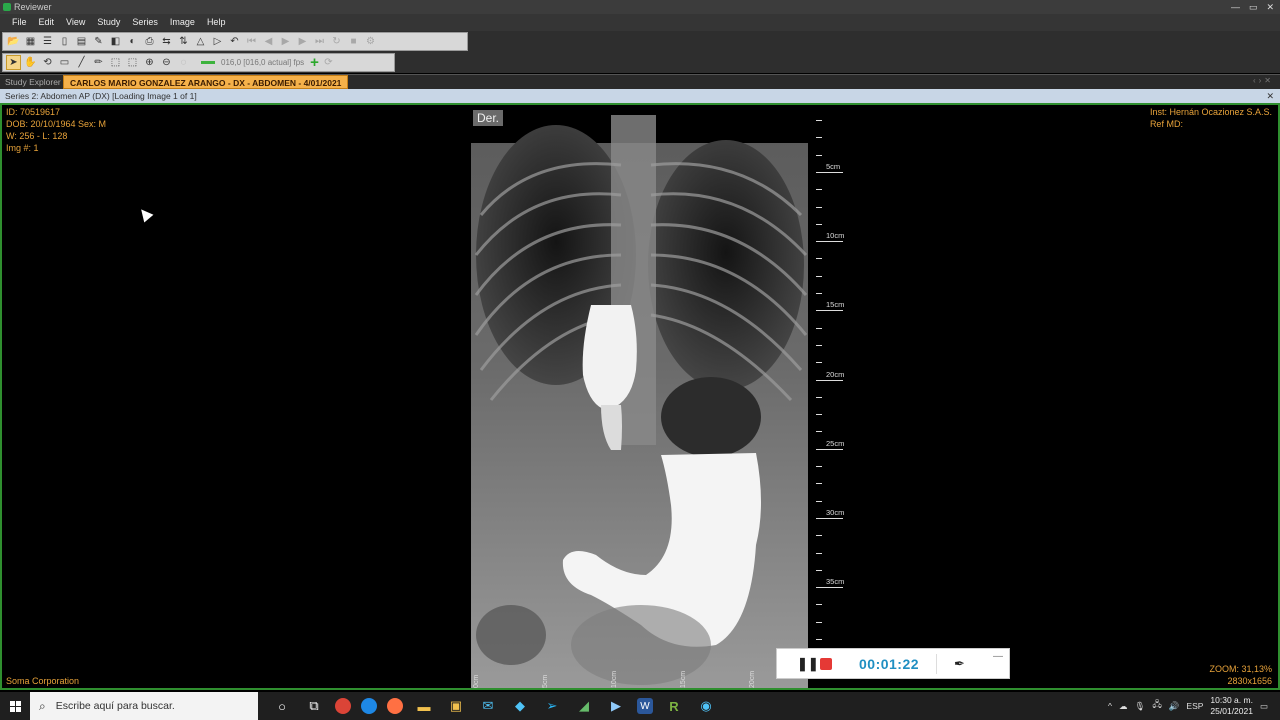 The width and height of the screenshot is (1280, 720). I want to click on volume-icon: 🔊, so click(1174, 706).